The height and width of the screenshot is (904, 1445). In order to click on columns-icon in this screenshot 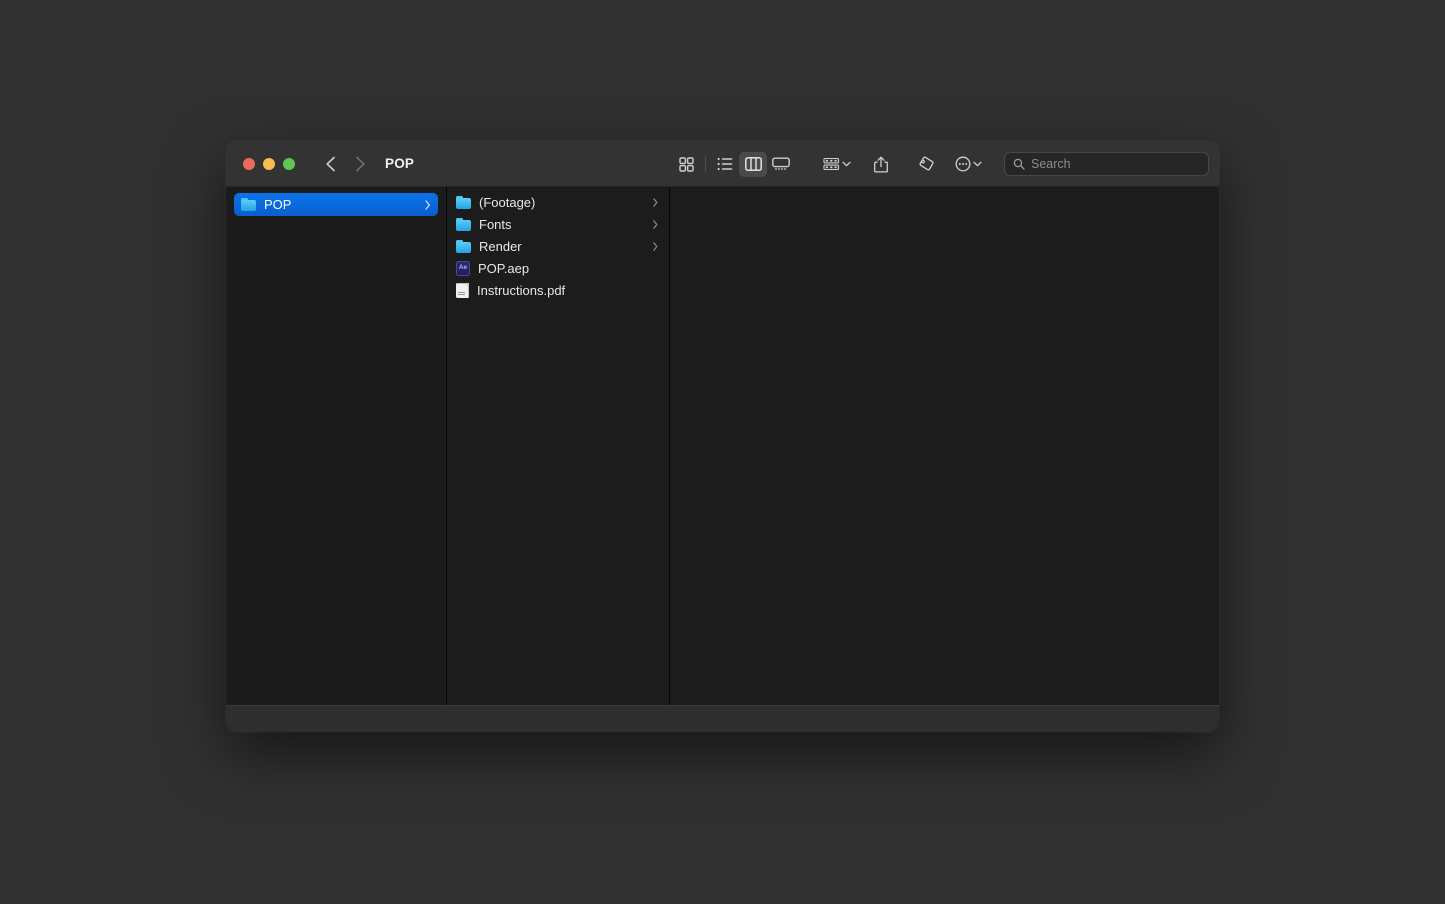, I will do `click(753, 164)`.